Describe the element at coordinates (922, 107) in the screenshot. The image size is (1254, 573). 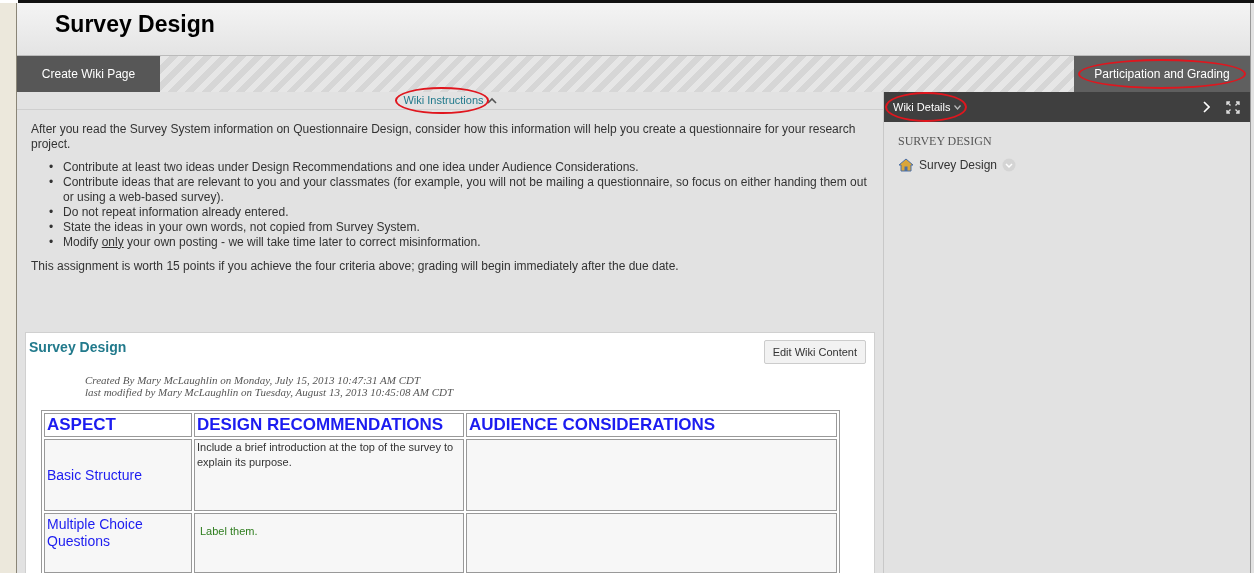
I see `panel-dropdown: Wiki Details` at that location.